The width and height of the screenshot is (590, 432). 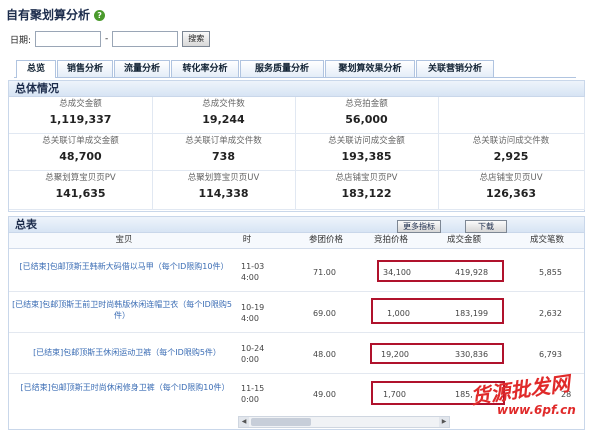 What do you see at coordinates (253, 266) in the screenshot?
I see `time-date: 11-03` at bounding box center [253, 266].